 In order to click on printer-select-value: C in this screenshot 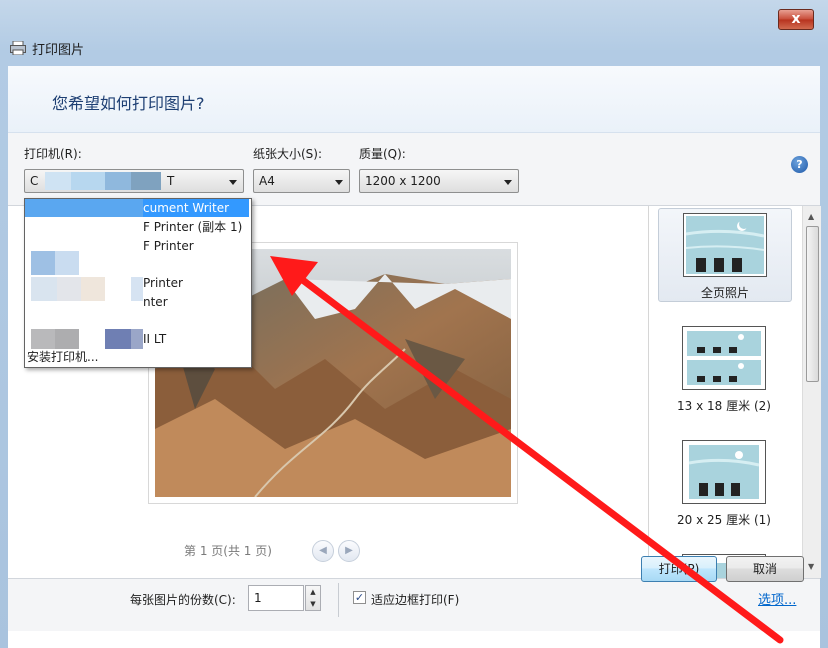, I will do `click(34, 181)`.